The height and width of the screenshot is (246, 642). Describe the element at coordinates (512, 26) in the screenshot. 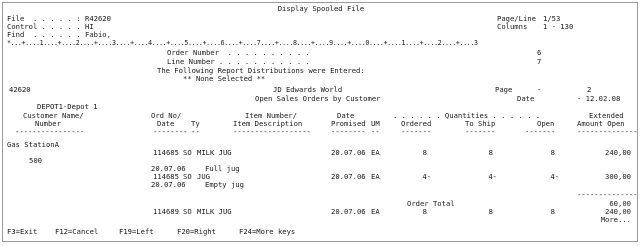

I see `columns-label: Columns` at that location.